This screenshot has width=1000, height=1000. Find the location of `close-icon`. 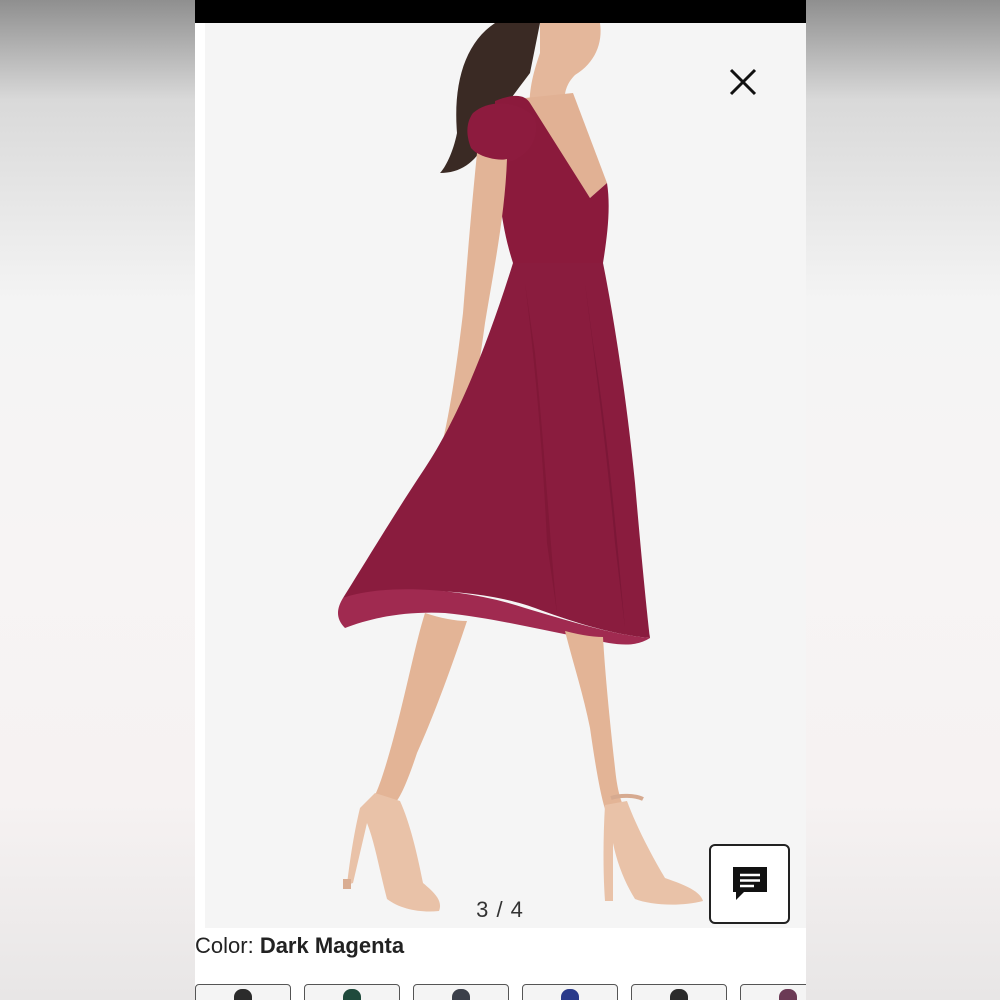

close-icon is located at coordinates (743, 82).